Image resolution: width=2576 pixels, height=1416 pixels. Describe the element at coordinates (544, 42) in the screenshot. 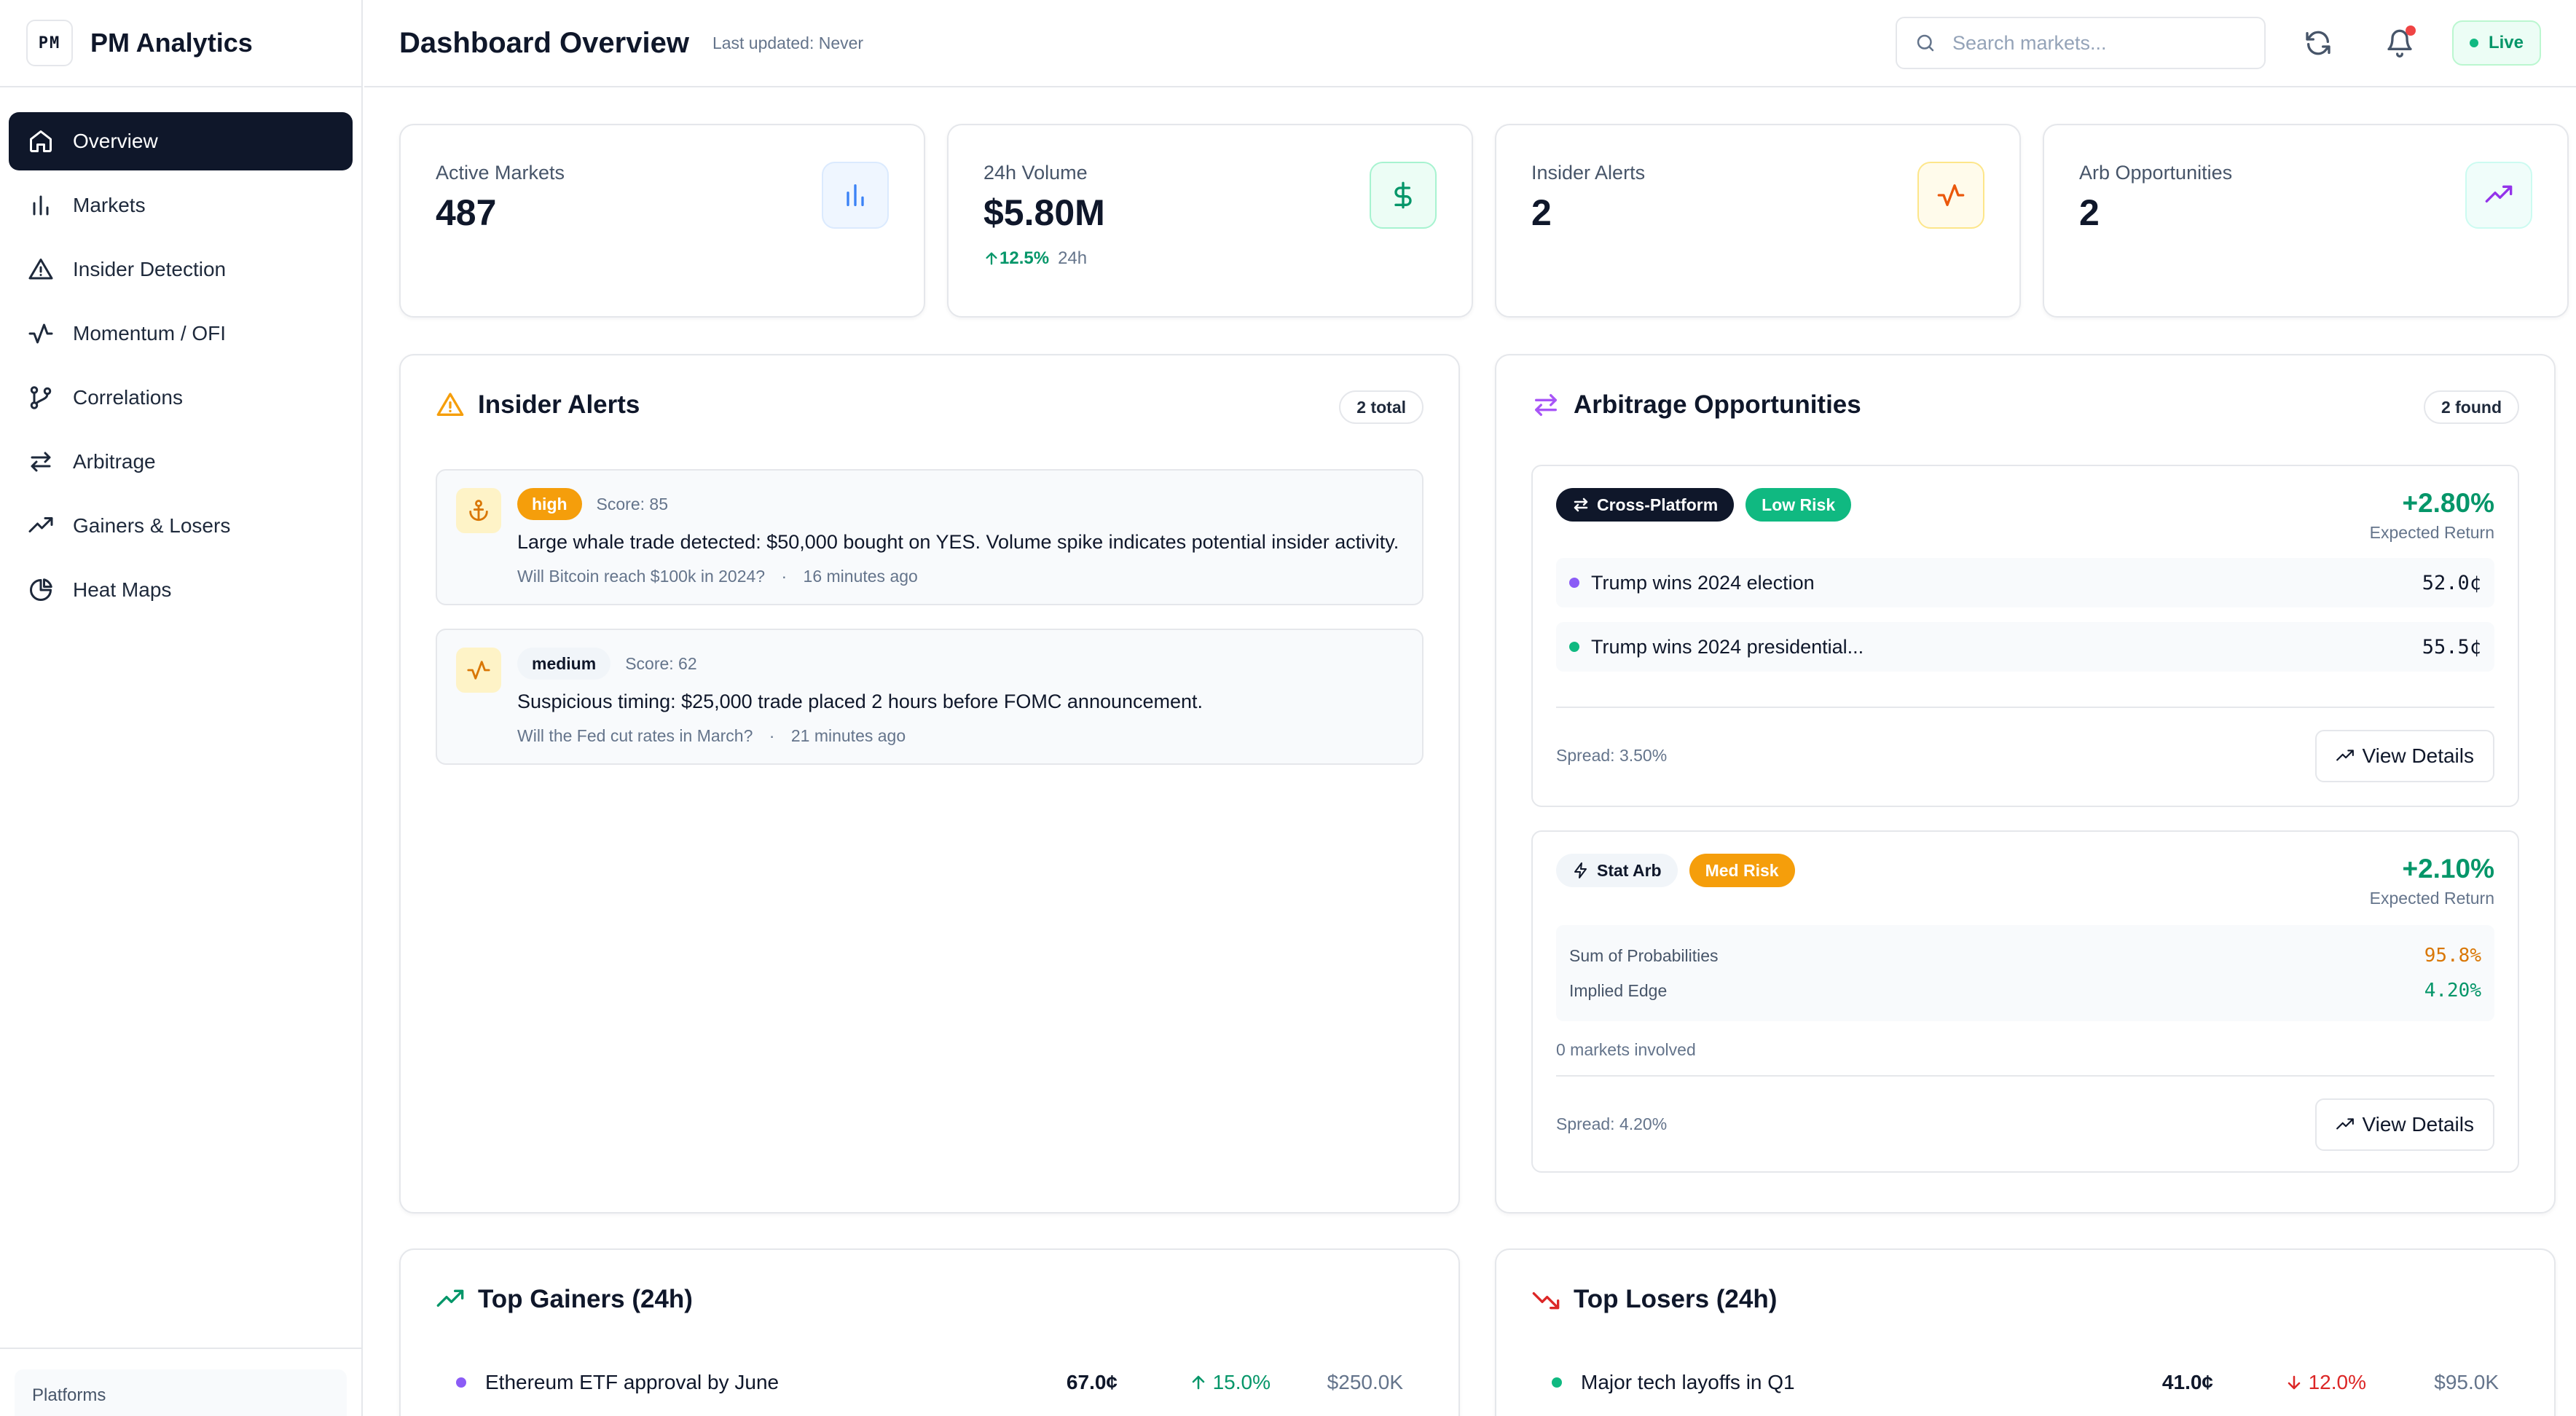

I see `page-title: Dashboard Overview` at that location.